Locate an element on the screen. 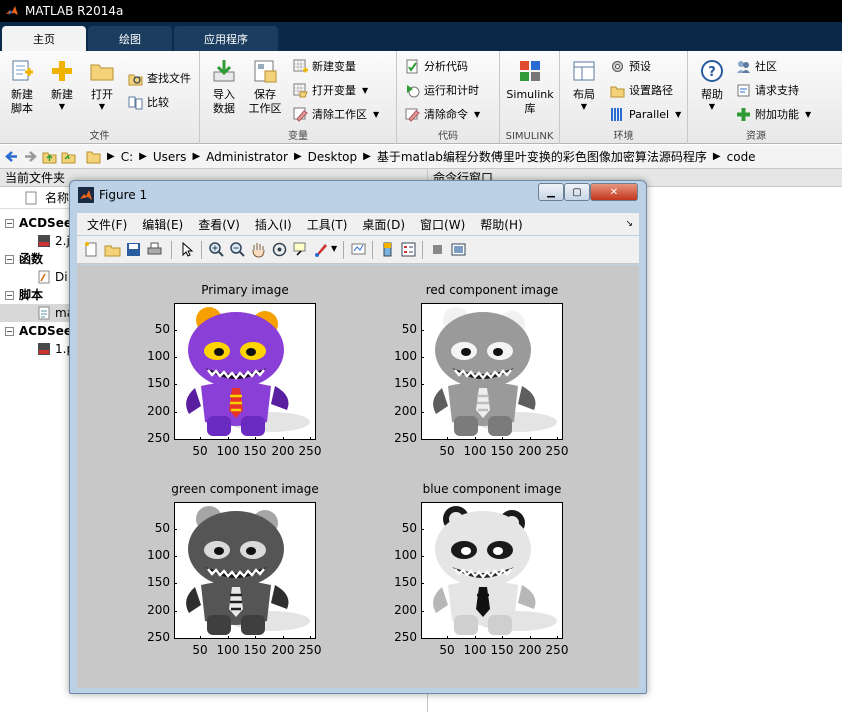  x-tick-label: 150 is located at coordinates (255, 451).